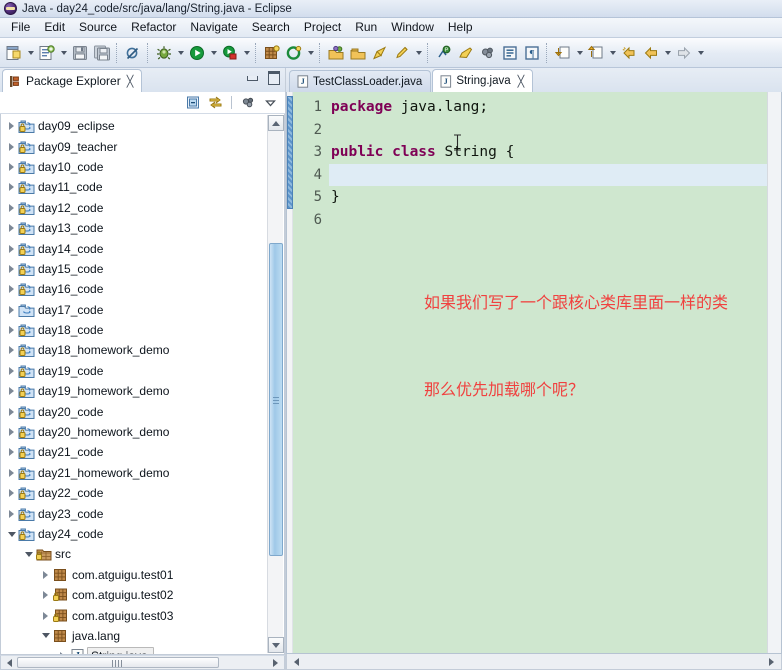  What do you see at coordinates (358, 53) in the screenshot?
I see `open-task-icon` at bounding box center [358, 53].